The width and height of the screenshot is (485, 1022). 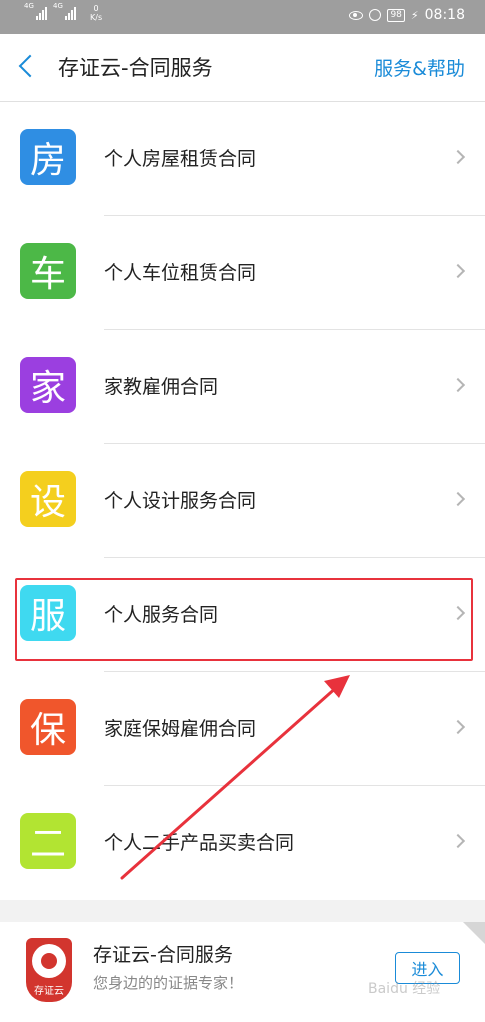 I want to click on status-bar: 4G 4G 0 K/s 98 ⚡ 08:18, so click(x=242, y=17).